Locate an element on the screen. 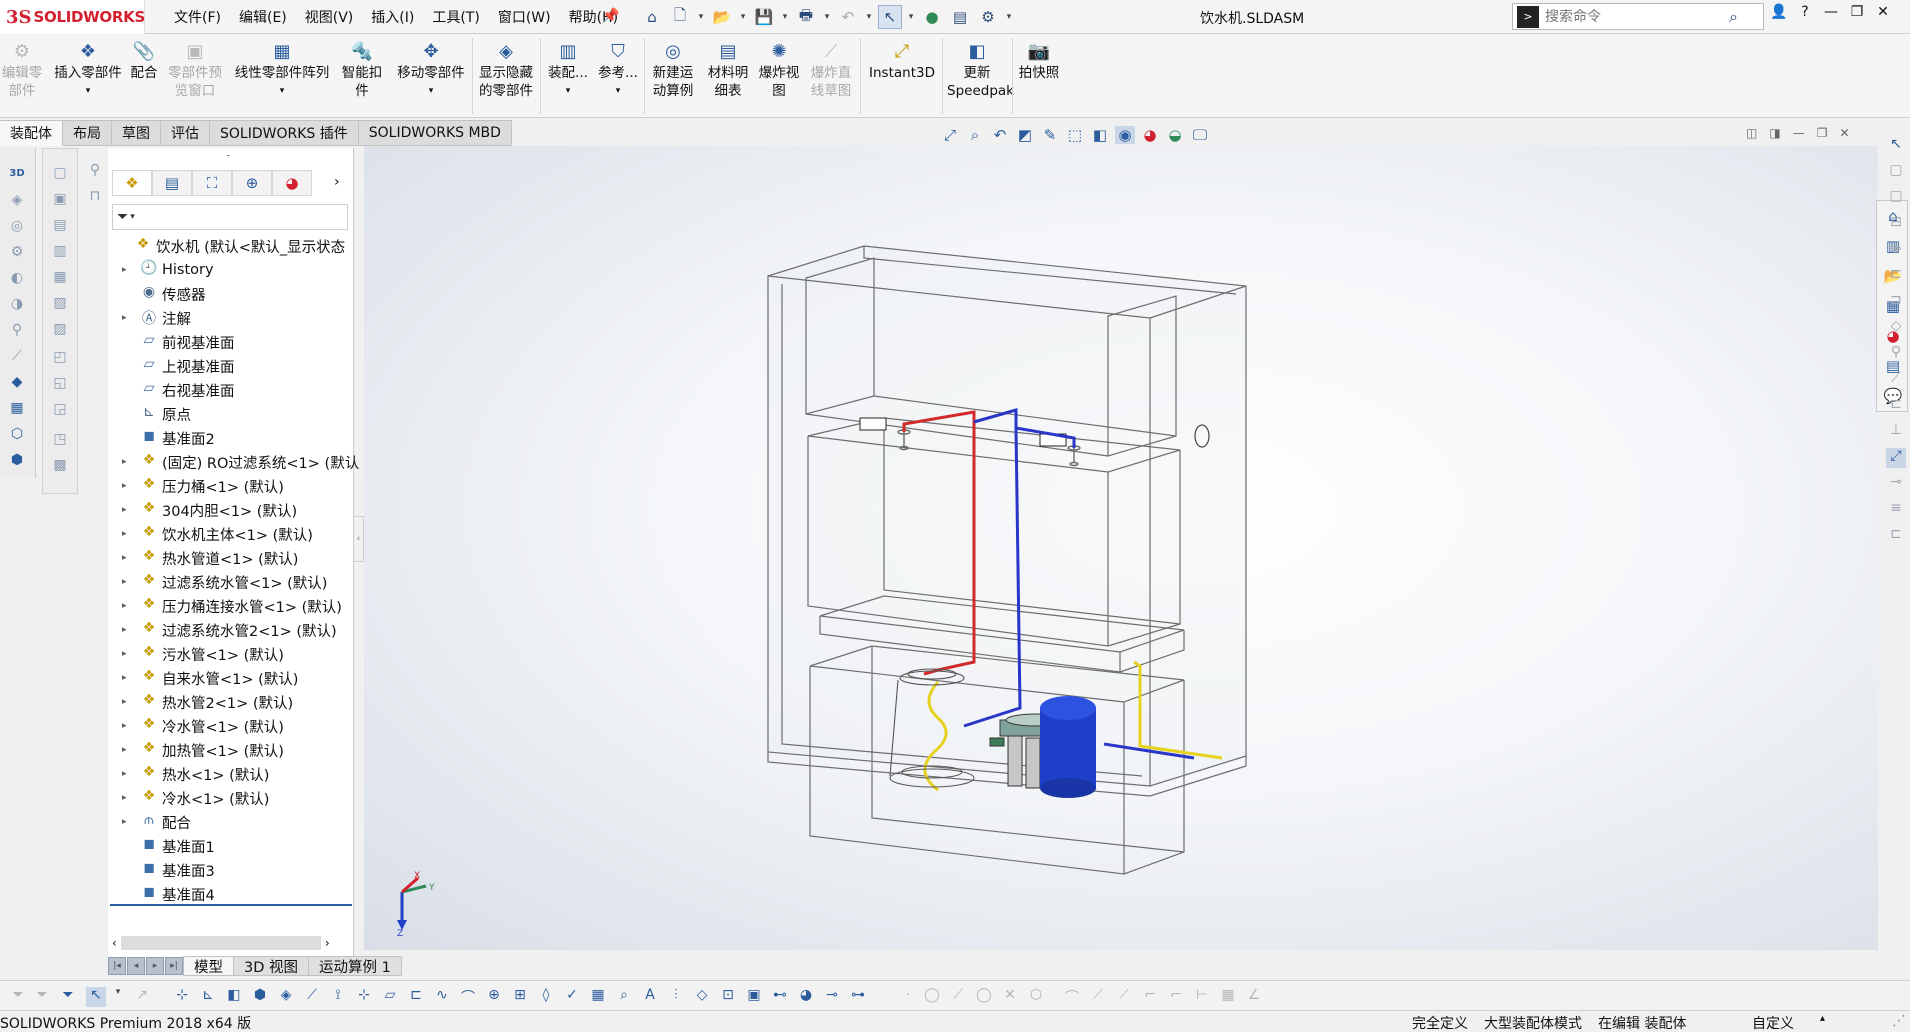 The height and width of the screenshot is (1032, 1910). cosmetic-icon: ◇ is located at coordinates (702, 997).